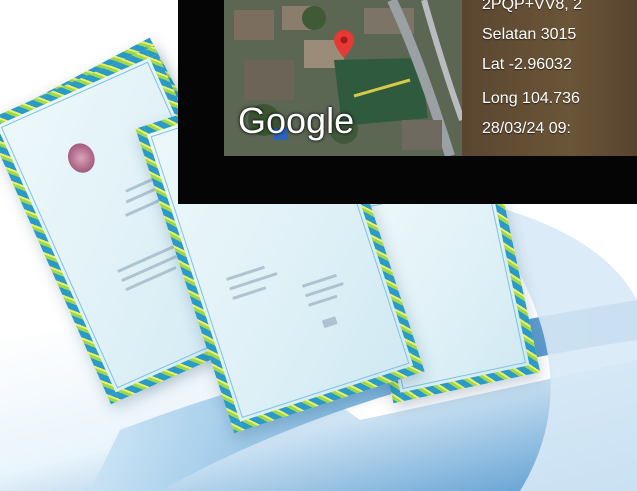  Describe the element at coordinates (527, 64) in the screenshot. I see `latitude-line: Lat -2.96032` at that location.